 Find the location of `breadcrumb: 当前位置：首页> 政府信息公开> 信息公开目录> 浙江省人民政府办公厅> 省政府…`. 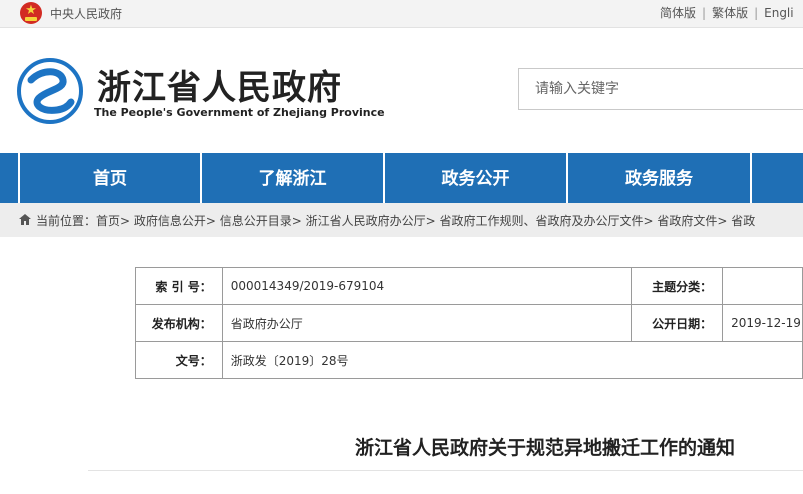

breadcrumb: 当前位置：首页> 政府信息公开> 信息公开目录> 浙江省人民政府办公厅> 省政府… is located at coordinates (401, 220).